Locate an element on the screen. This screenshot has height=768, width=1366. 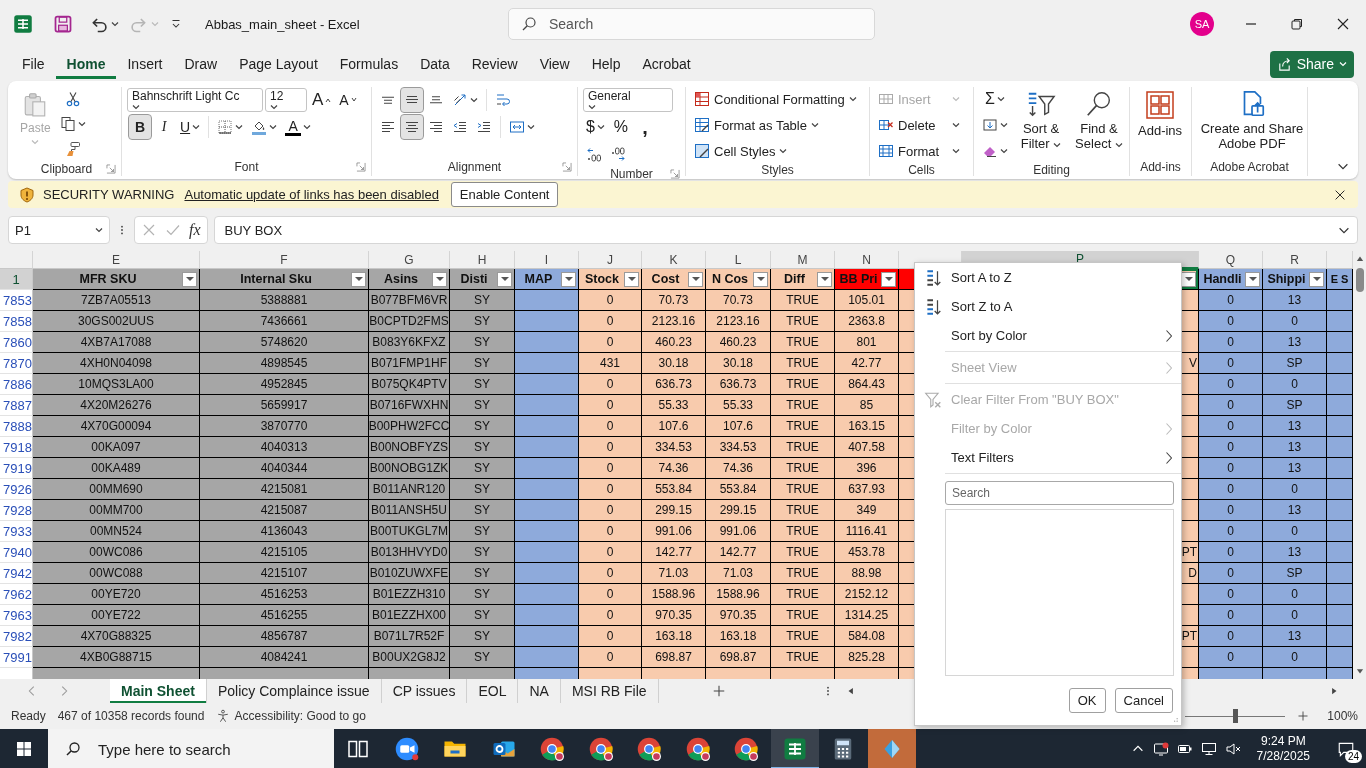
insert-function-button: fx is located at coordinates (195, 230).